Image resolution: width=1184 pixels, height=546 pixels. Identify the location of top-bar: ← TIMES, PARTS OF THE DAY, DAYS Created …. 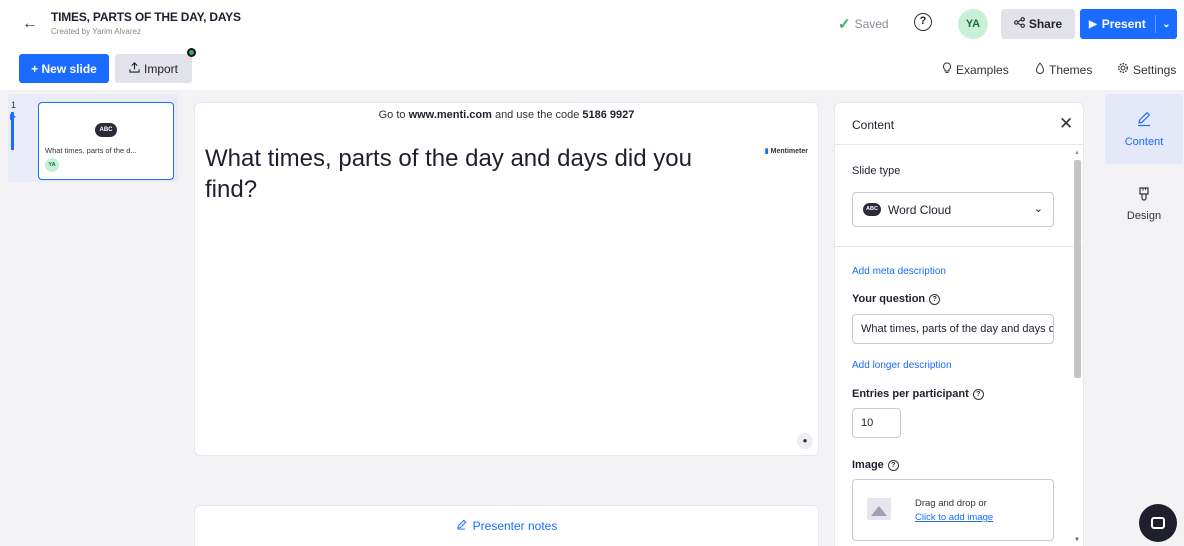
(592, 23).